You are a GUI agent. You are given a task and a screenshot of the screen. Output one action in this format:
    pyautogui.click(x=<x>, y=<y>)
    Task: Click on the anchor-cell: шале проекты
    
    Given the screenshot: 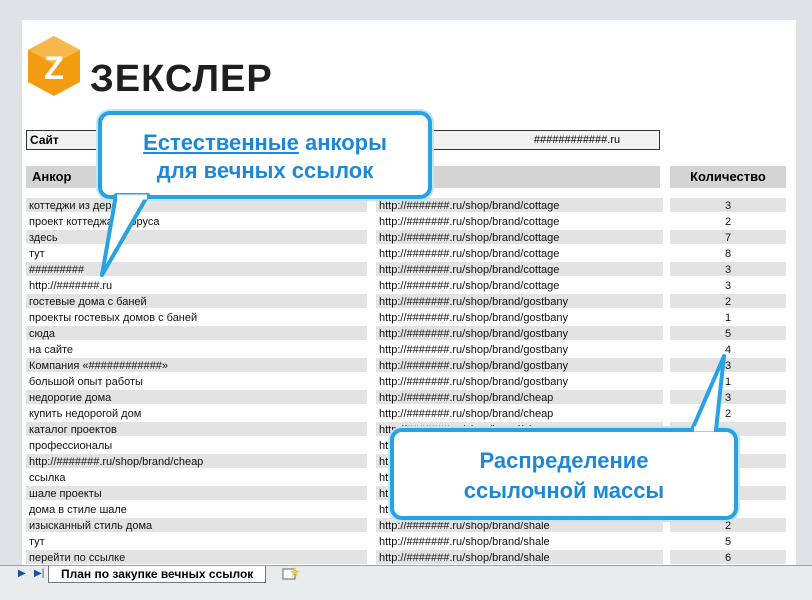 What is the action you would take?
    pyautogui.click(x=196, y=493)
    